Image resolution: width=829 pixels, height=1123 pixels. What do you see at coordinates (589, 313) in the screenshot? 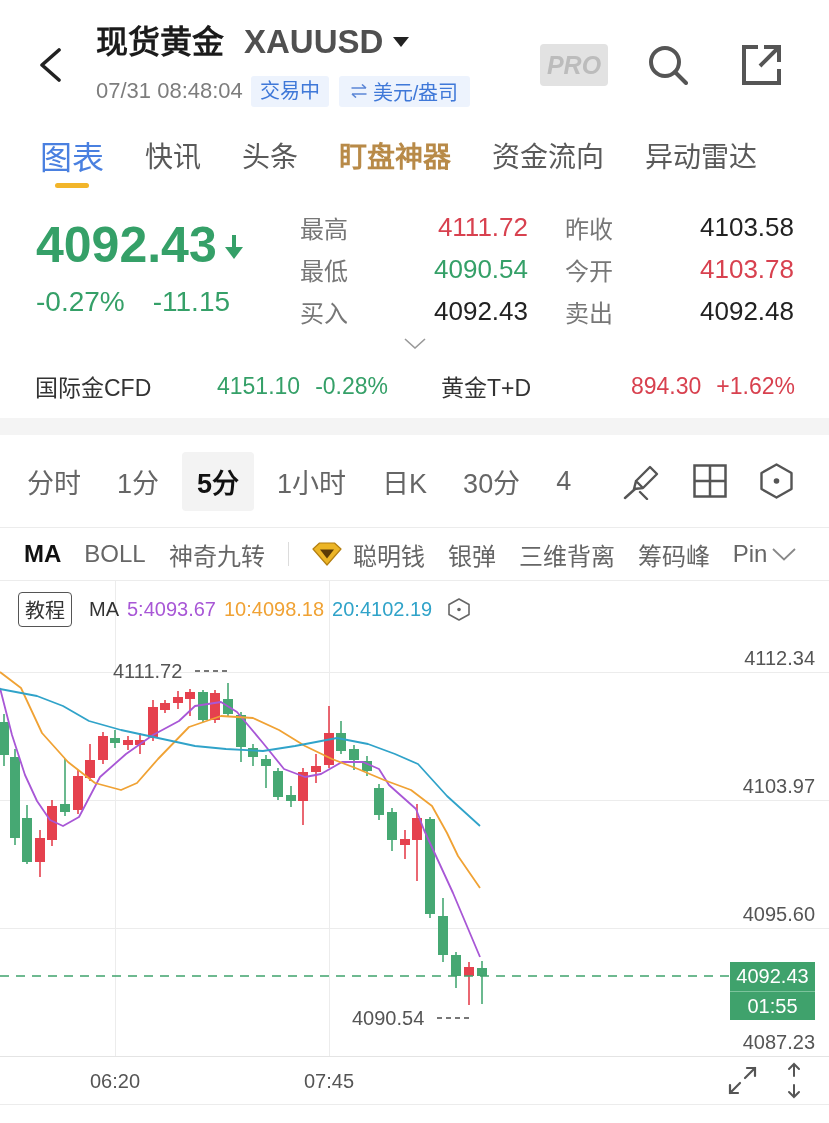
I see `stat-label: 卖出` at bounding box center [589, 313].